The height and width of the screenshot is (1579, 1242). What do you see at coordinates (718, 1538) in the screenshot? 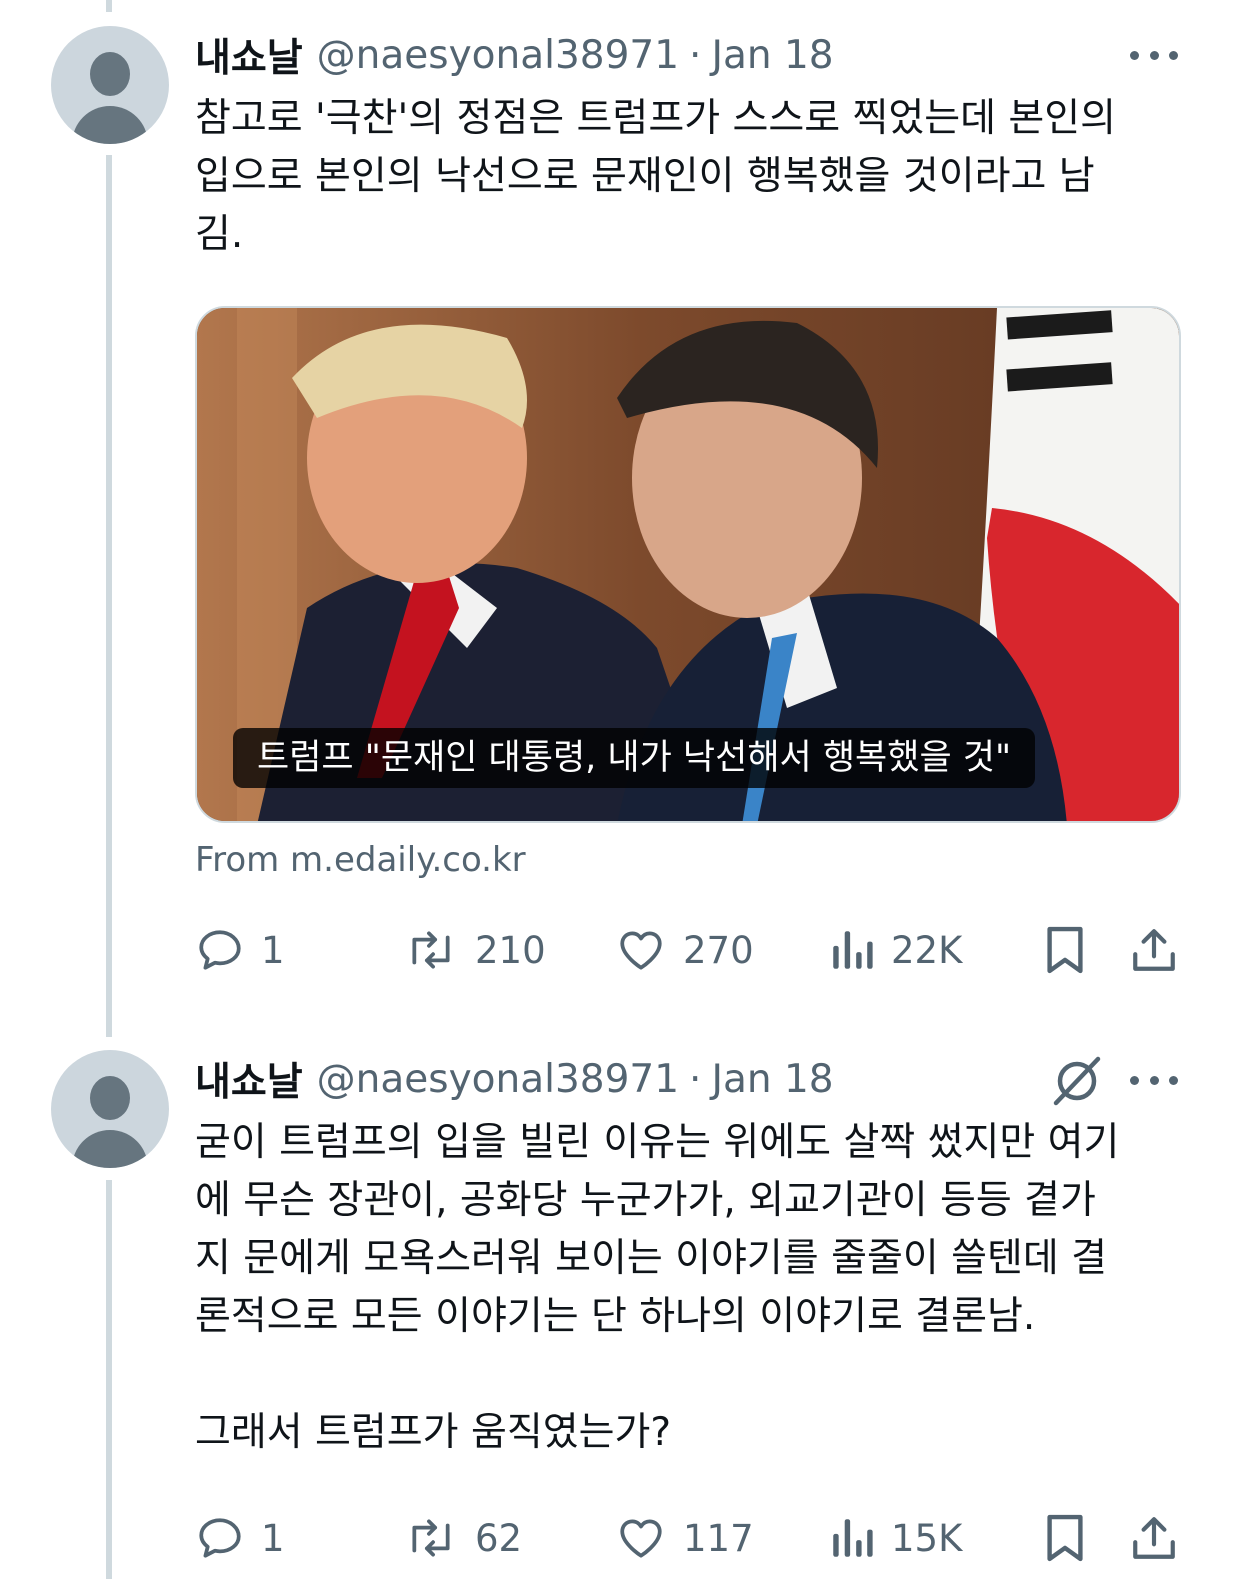
I see `like-count: 117` at bounding box center [718, 1538].